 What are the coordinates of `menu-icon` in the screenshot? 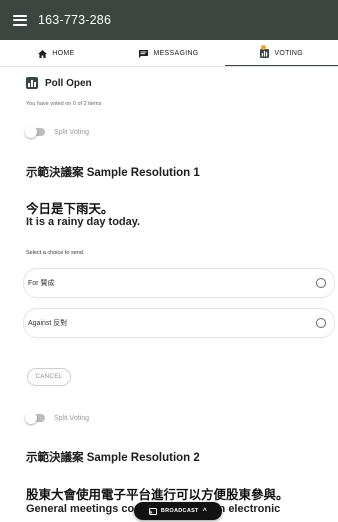 It's located at (20, 20).